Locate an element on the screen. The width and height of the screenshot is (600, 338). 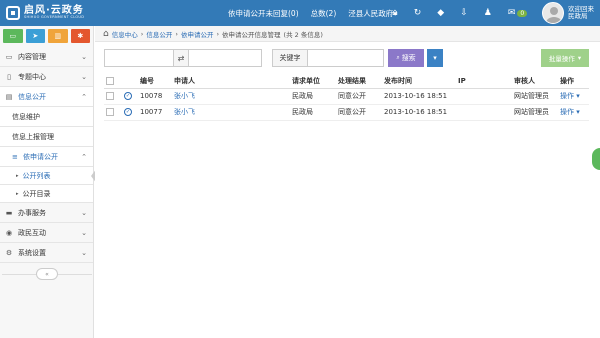
department-dropdown: 泾县人民政府▾ is located at coordinates (372, 13).